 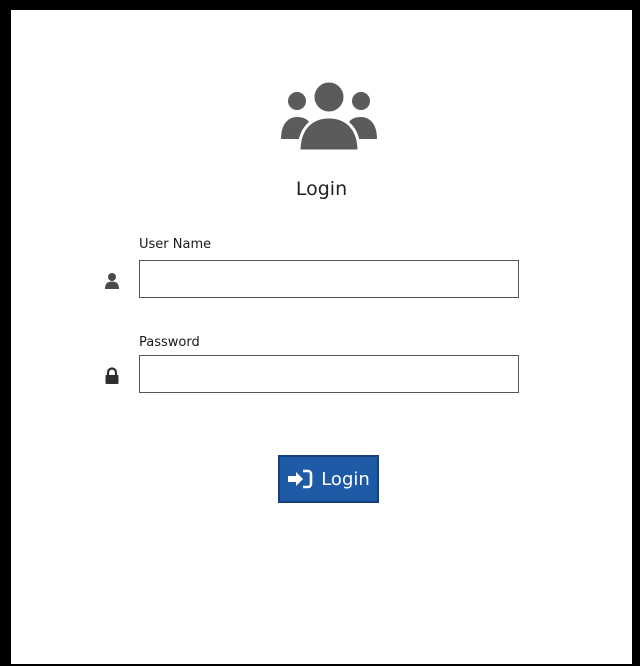 I want to click on password-input, so click(x=329, y=374).